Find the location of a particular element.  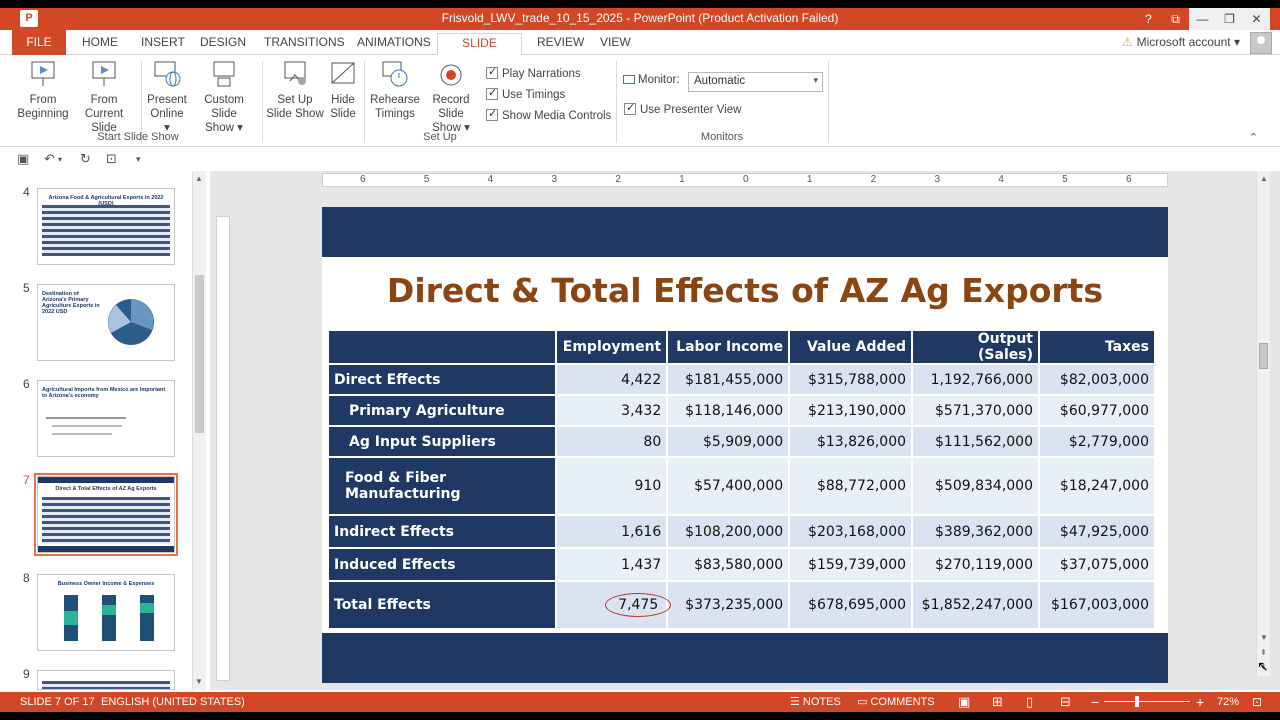

table-cell: $5,909,000 is located at coordinates (729, 442).